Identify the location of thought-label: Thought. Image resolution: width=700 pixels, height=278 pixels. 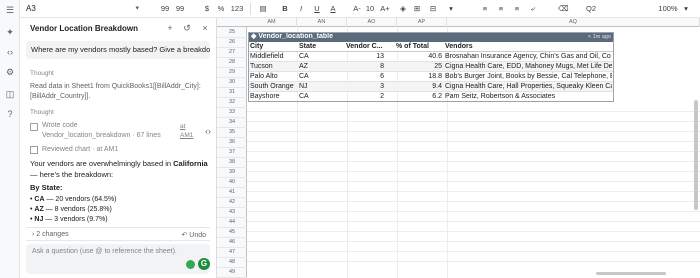
(42, 112).